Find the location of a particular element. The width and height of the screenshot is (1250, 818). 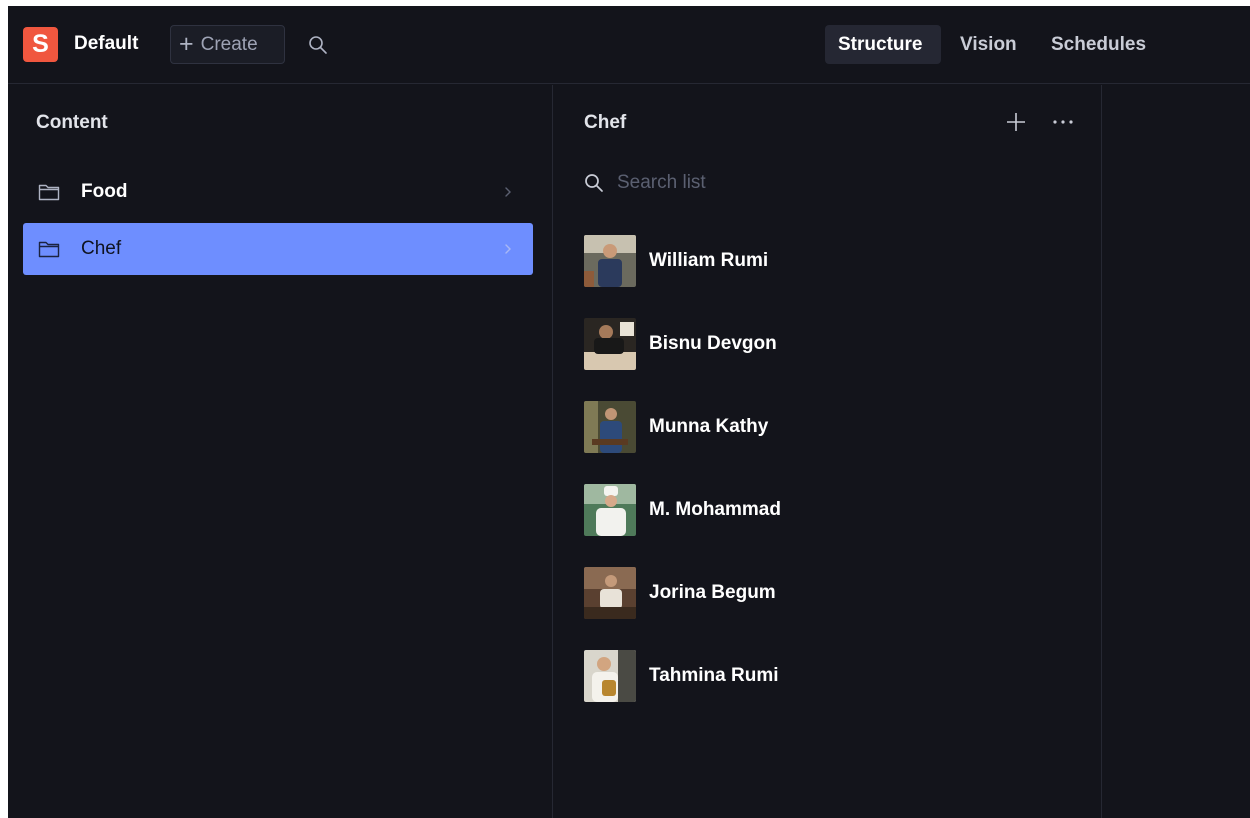

document-pane-empty is located at coordinates (1176, 451).